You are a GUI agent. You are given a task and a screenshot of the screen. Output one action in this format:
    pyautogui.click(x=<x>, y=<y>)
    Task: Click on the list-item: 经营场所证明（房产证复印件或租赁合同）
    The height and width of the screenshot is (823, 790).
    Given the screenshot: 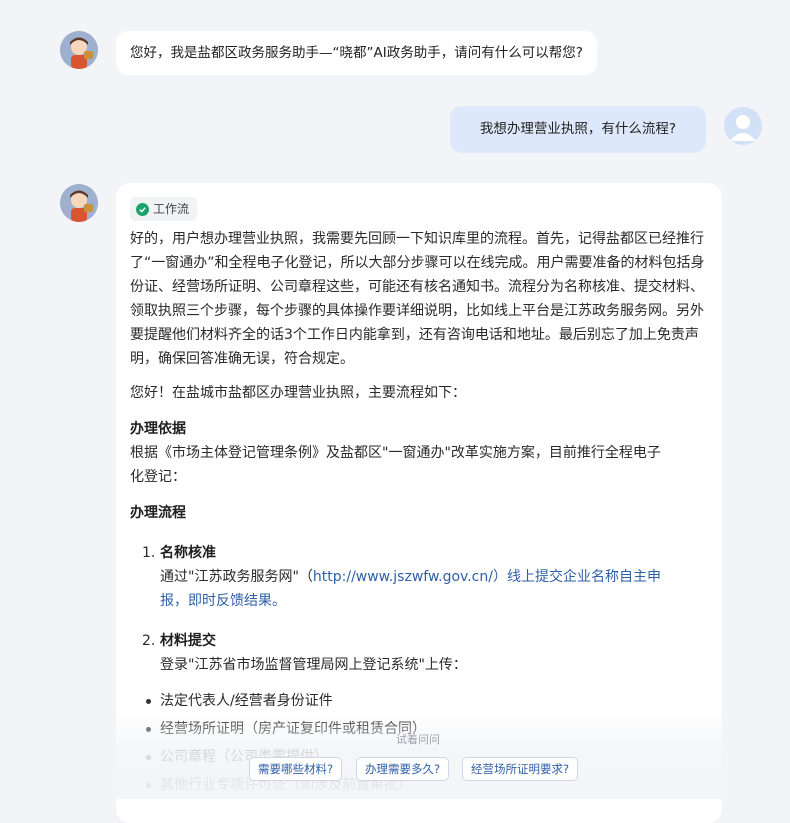 What is the action you would take?
    pyautogui.click(x=293, y=729)
    